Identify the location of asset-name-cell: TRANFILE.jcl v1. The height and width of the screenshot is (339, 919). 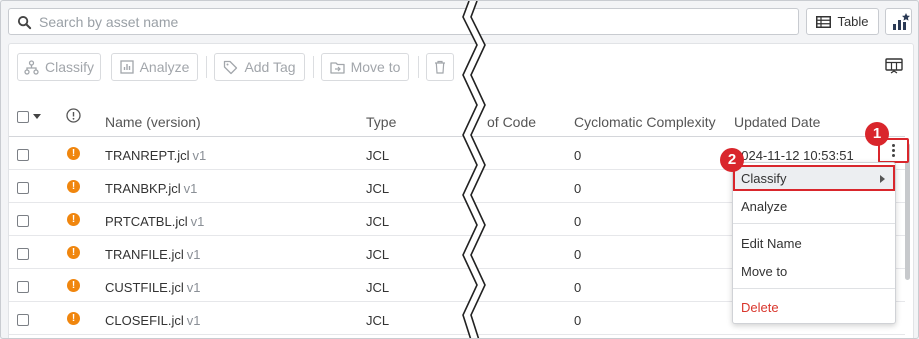
(152, 254).